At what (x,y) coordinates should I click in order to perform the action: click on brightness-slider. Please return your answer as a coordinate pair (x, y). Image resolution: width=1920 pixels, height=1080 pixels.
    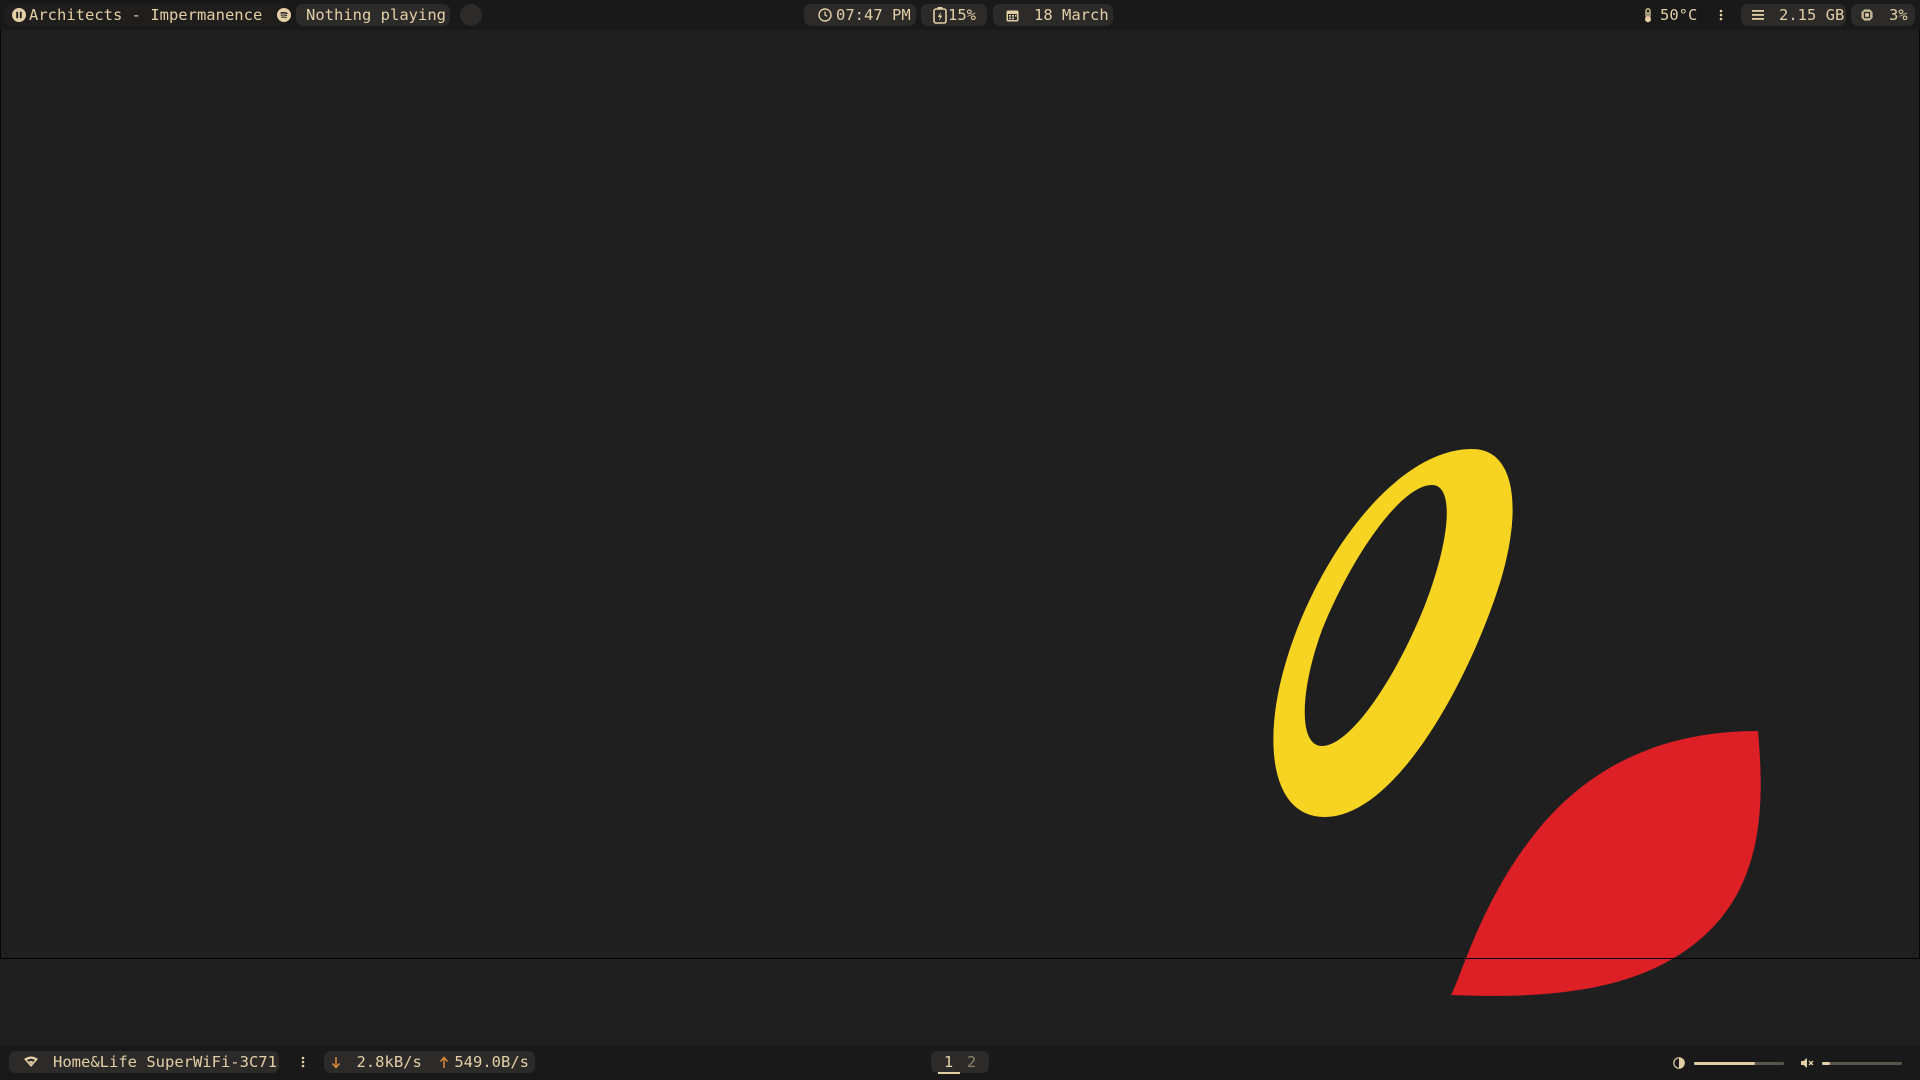
    Looking at the image, I should click on (1739, 1063).